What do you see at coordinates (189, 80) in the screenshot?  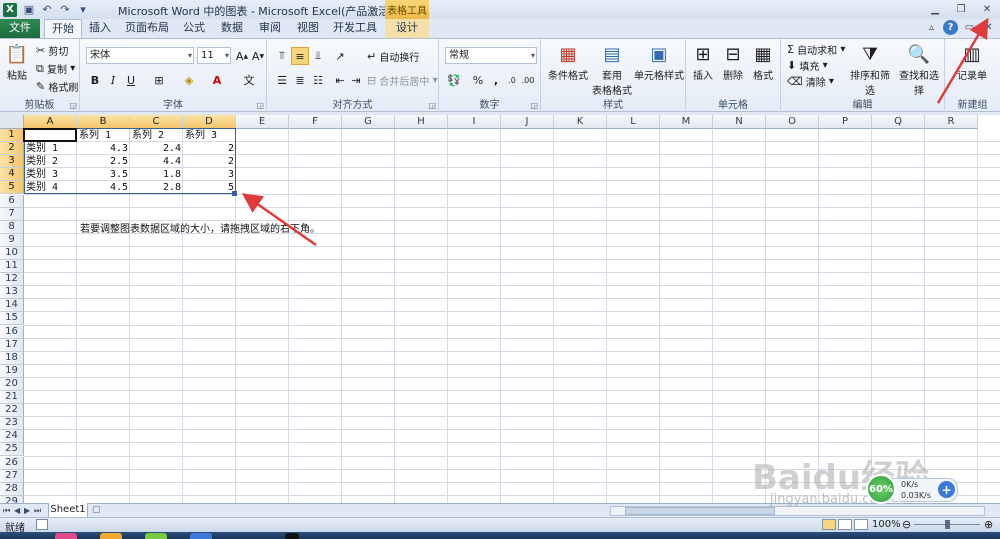 I see `fill-color-icon: ◈` at bounding box center [189, 80].